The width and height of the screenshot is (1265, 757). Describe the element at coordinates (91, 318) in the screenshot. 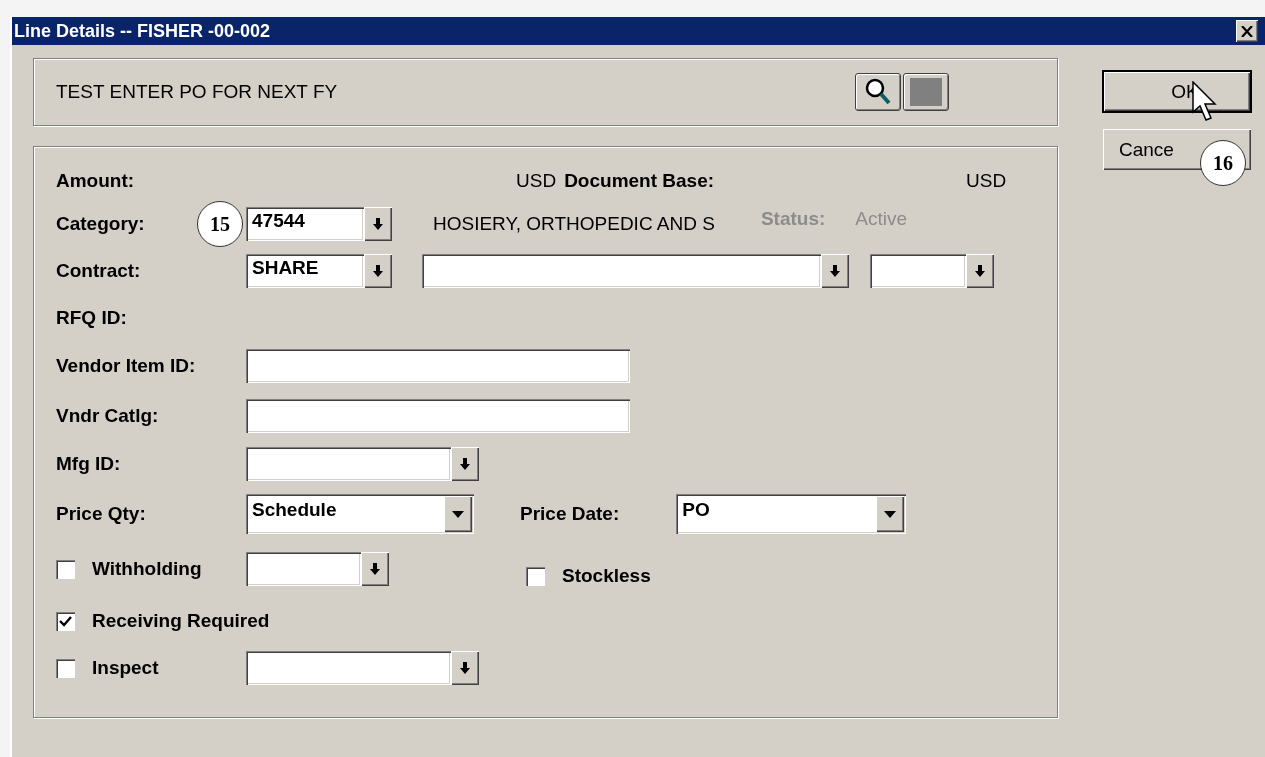

I see `field-label: RFQ ID:` at that location.